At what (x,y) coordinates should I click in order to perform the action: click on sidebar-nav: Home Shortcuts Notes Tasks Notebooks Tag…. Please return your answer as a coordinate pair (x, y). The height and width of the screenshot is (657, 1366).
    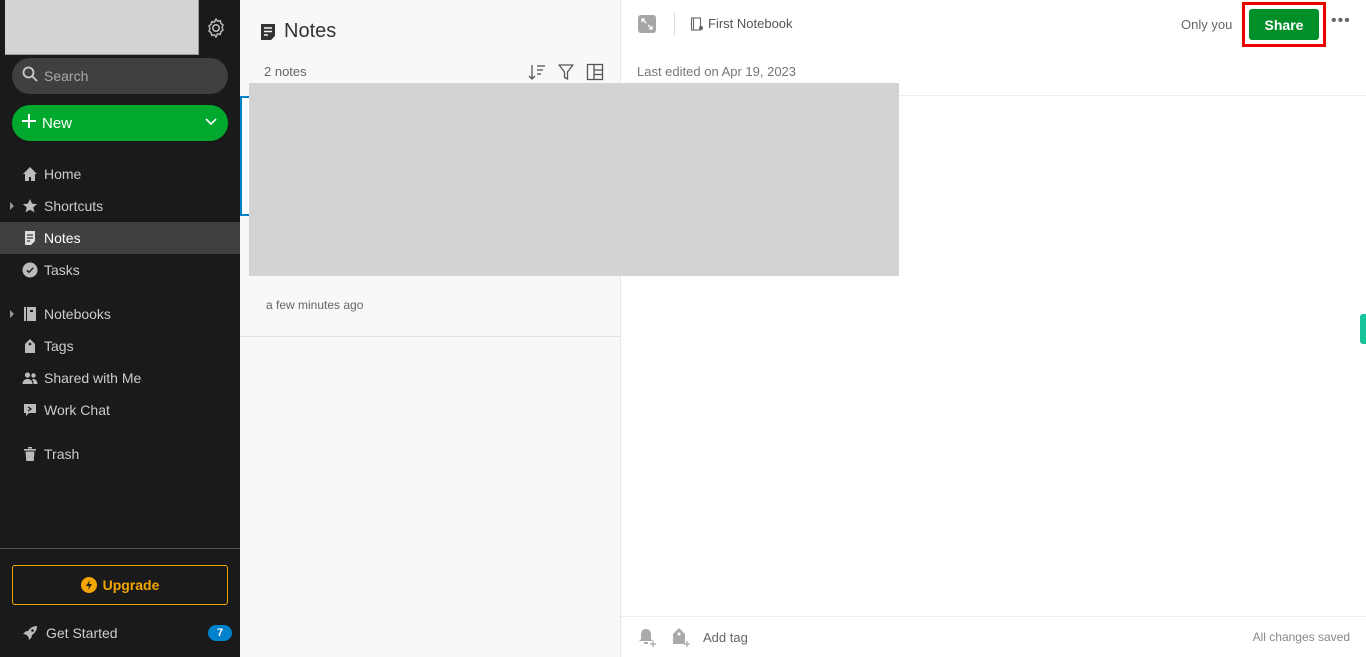
    Looking at the image, I should click on (120, 314).